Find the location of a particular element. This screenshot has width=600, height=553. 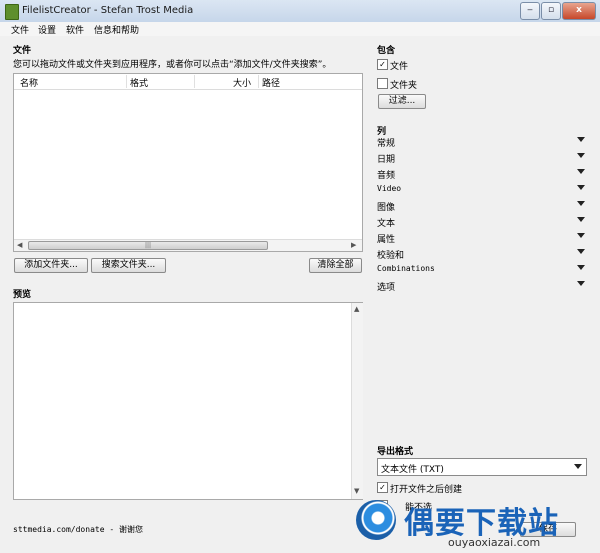

column-group-checksum: 校验和 is located at coordinates (482, 254).